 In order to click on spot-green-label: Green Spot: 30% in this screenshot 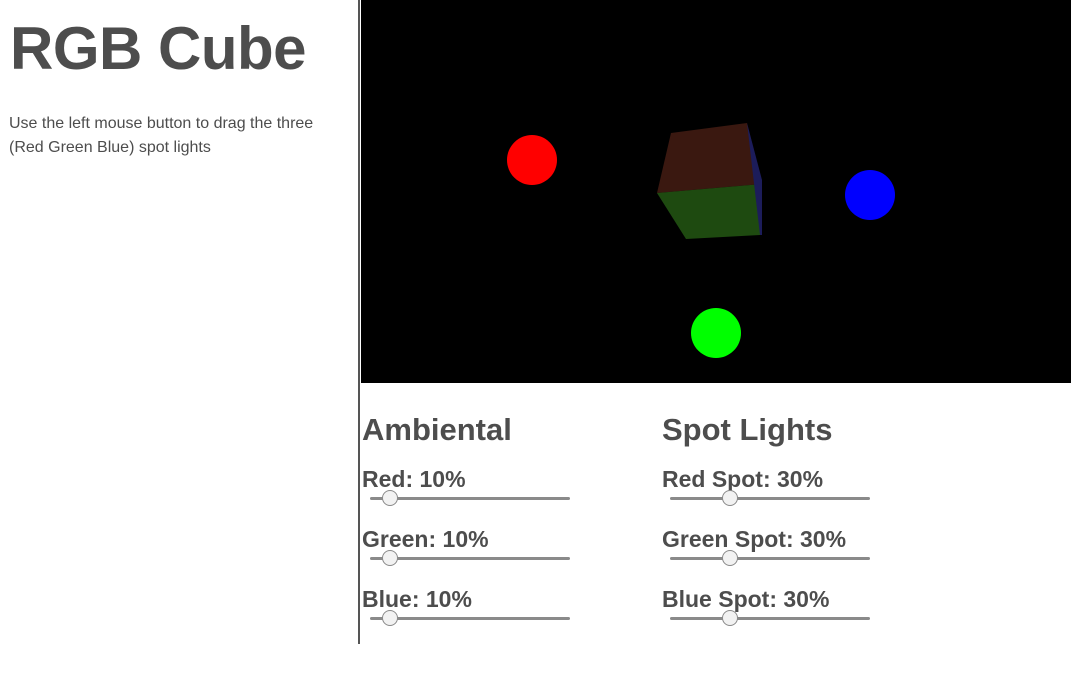, I will do `click(754, 539)`.